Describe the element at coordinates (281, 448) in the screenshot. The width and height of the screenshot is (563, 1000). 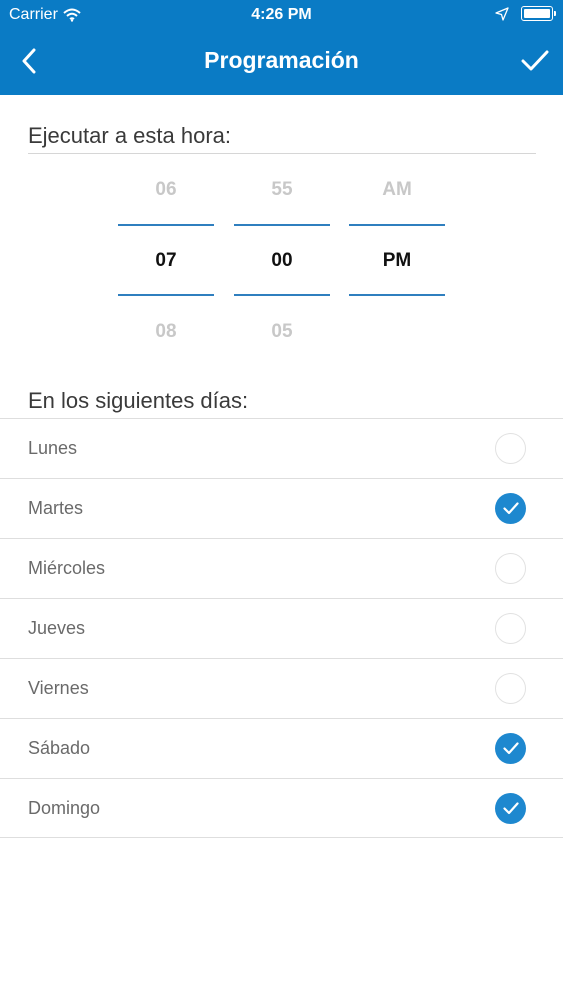
I see `day-row-lunes: Lunes` at that location.